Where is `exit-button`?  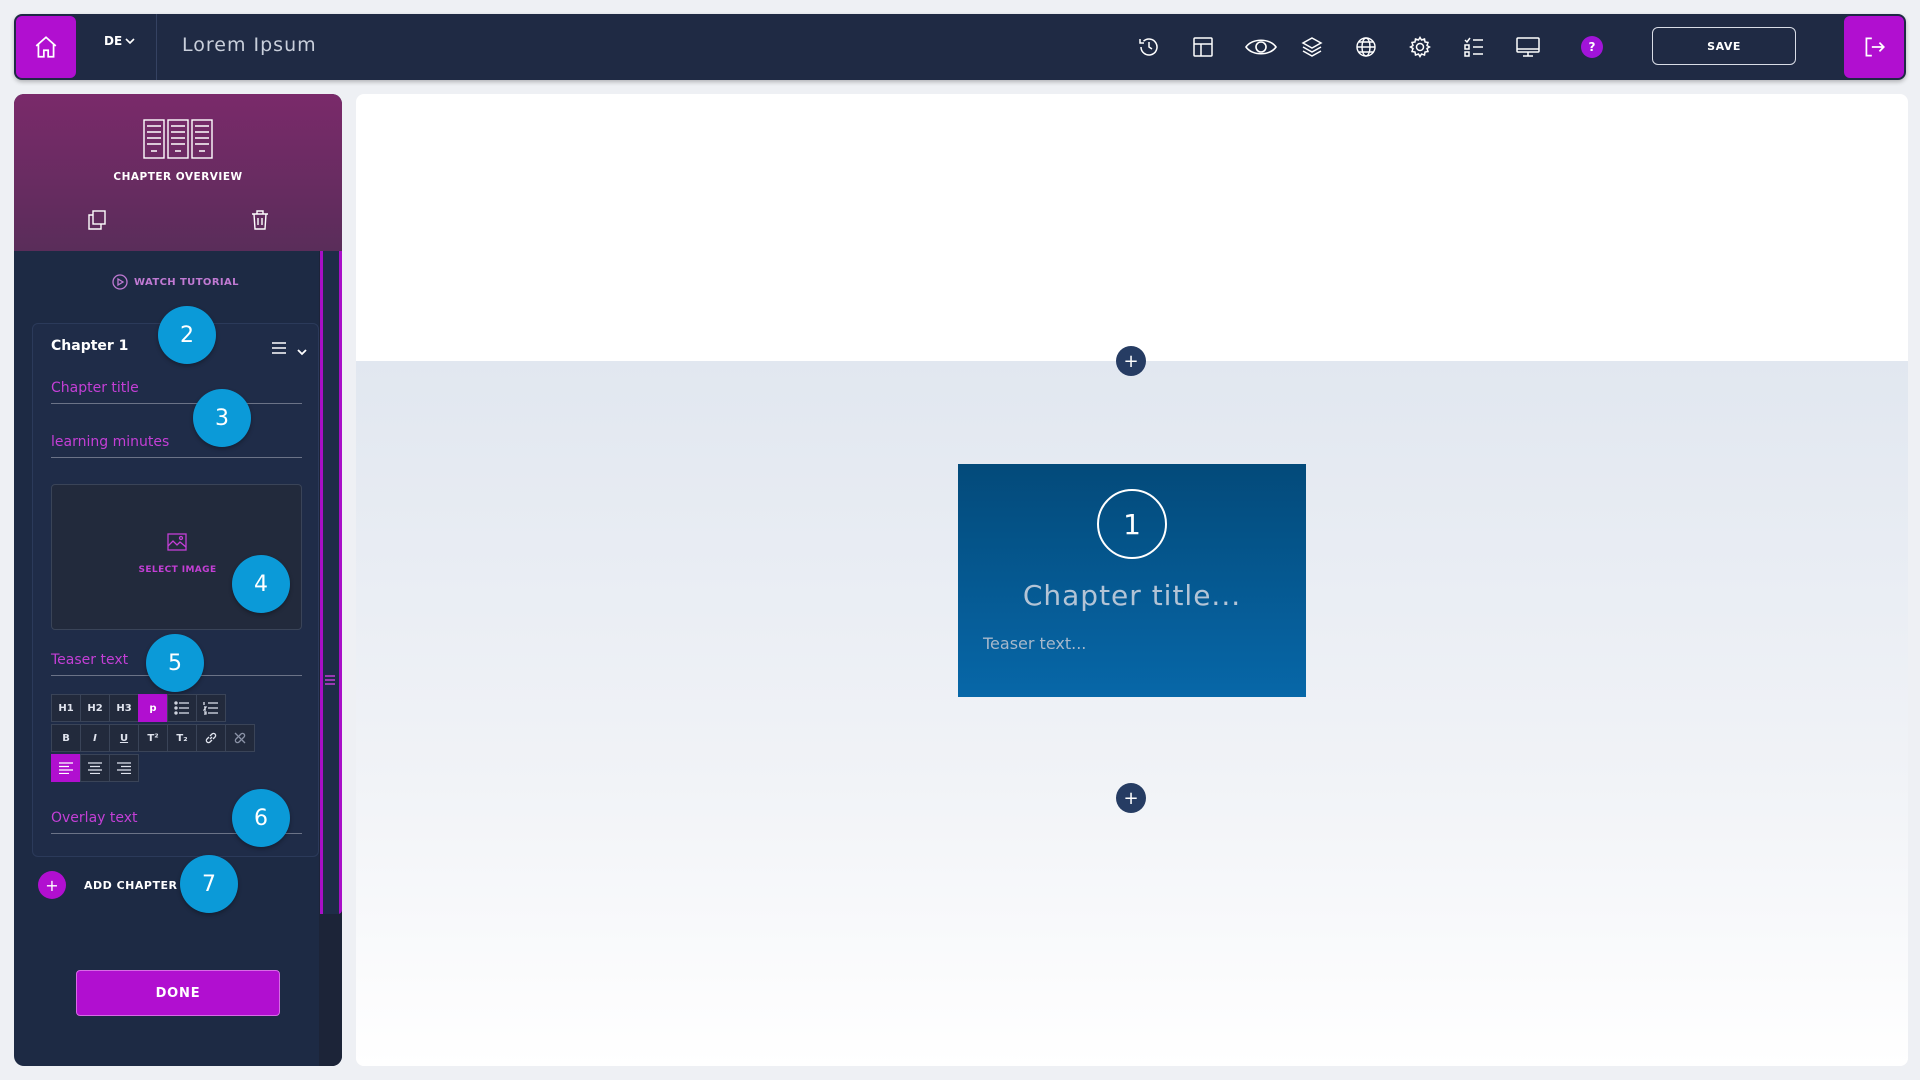 exit-button is located at coordinates (1874, 47).